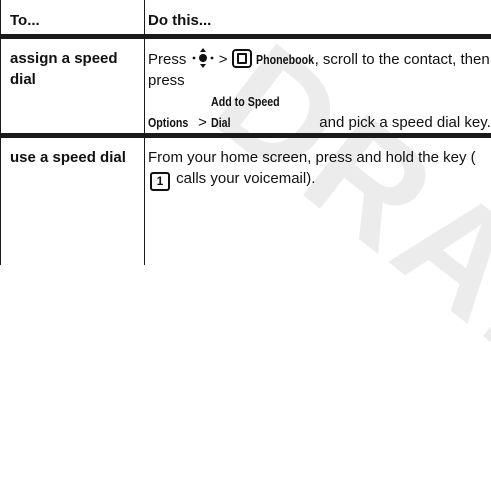 The height and width of the screenshot is (478, 491). What do you see at coordinates (168, 122) in the screenshot?
I see `options-label: Options` at bounding box center [168, 122].